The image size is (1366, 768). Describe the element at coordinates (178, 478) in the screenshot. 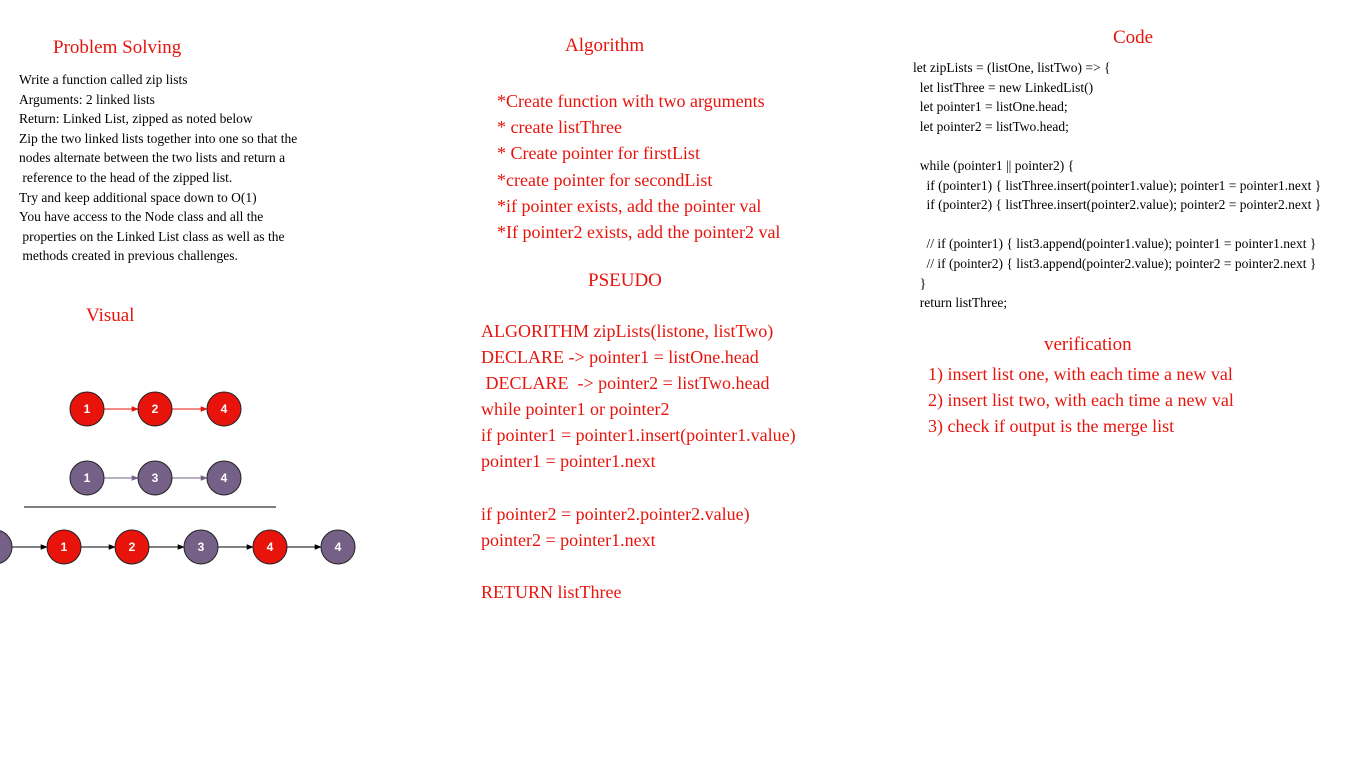

I see `linked-list-visual: 1 2 4 1 3 4 1 2 3 4 4` at that location.